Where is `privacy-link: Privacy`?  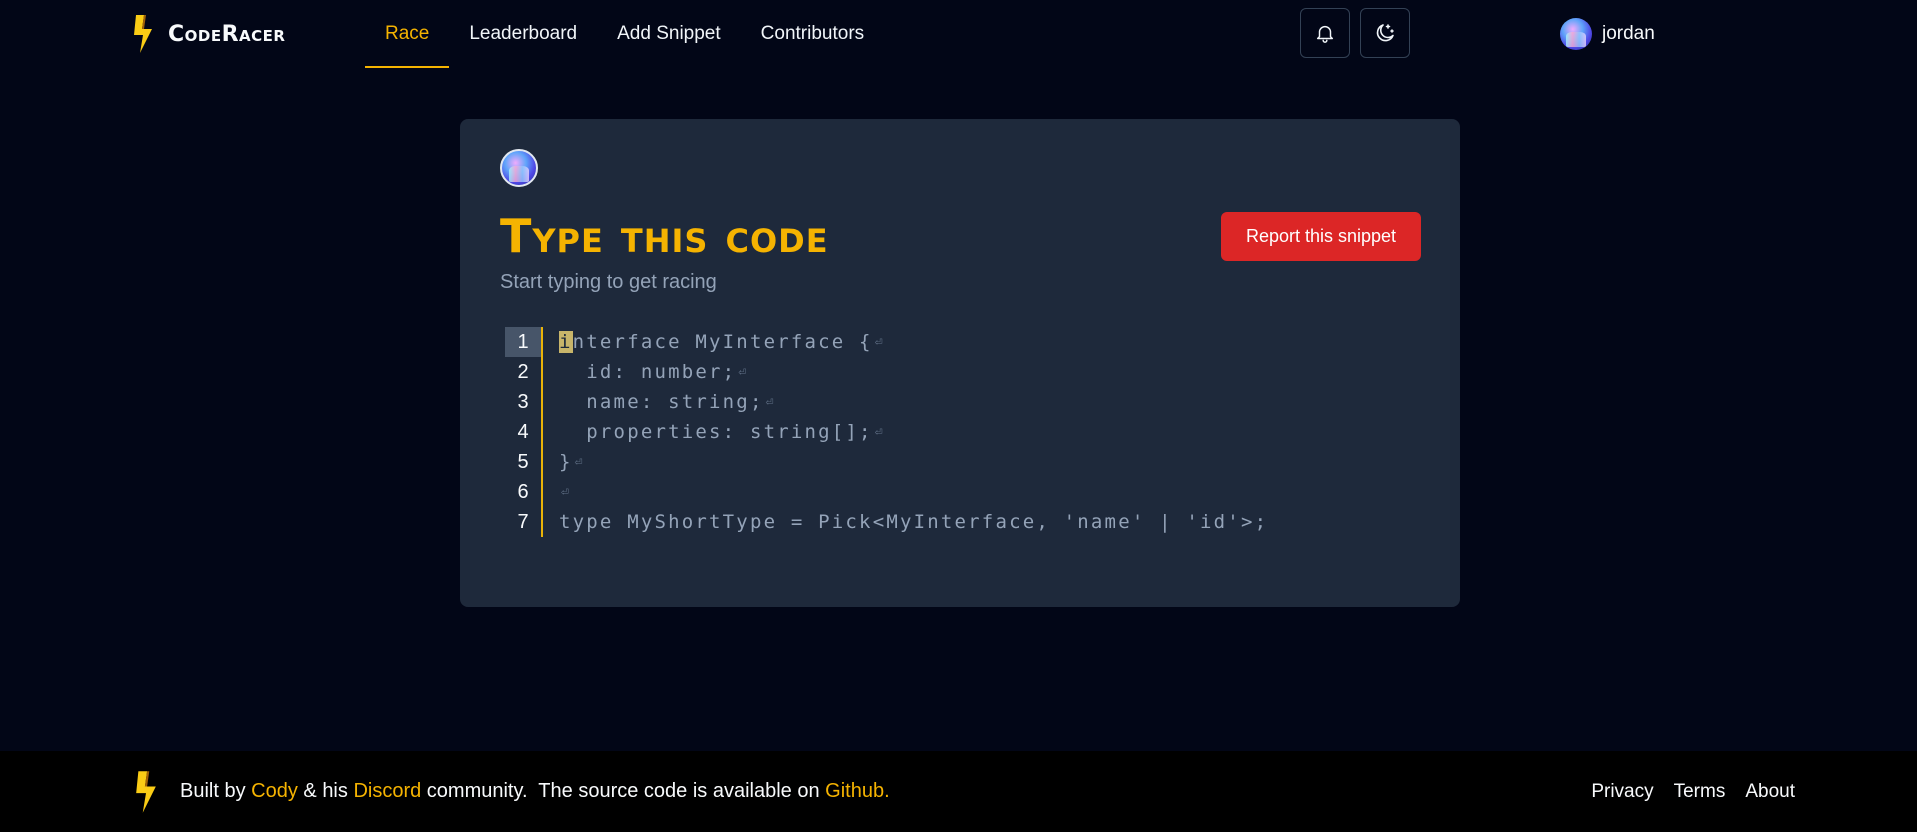
privacy-link: Privacy is located at coordinates (1622, 792).